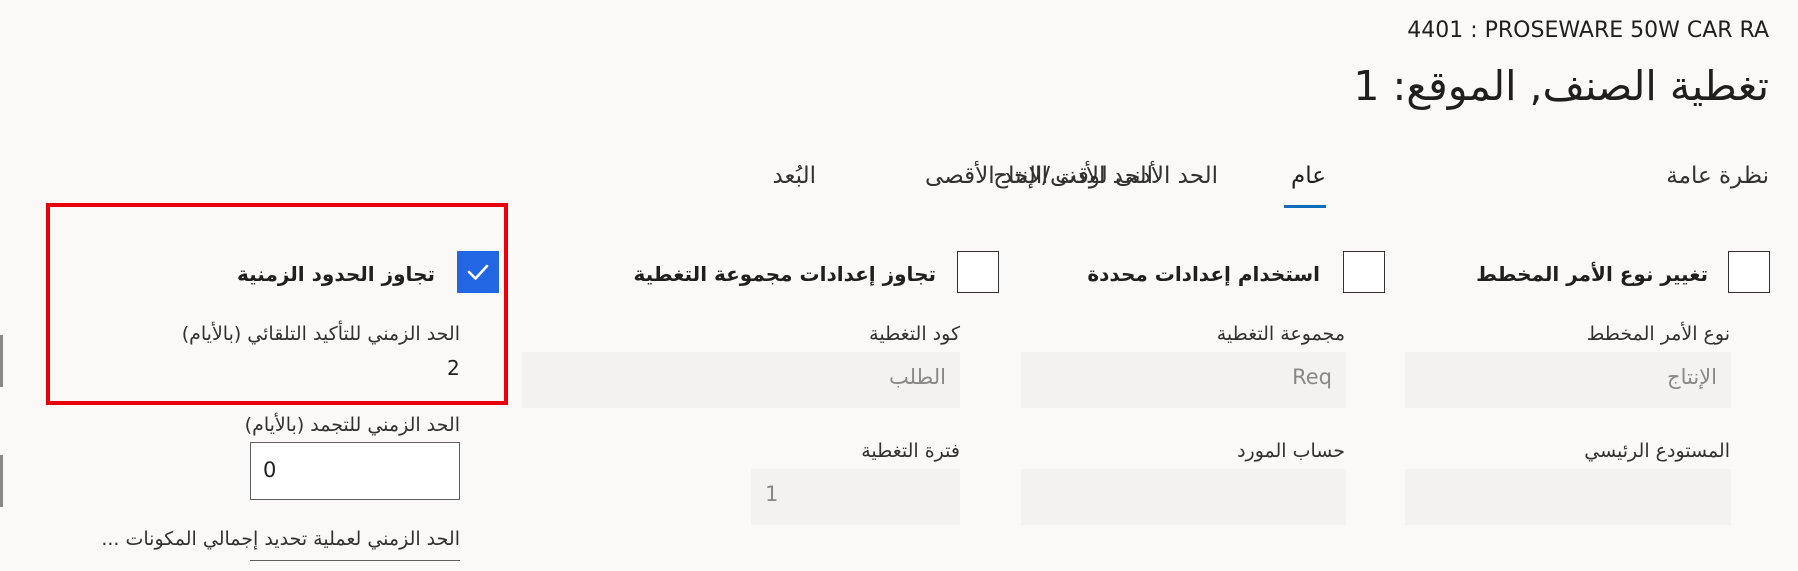  What do you see at coordinates (1657, 451) in the screenshot?
I see `main-warehouse-label: المستودع الرئيسي` at bounding box center [1657, 451].